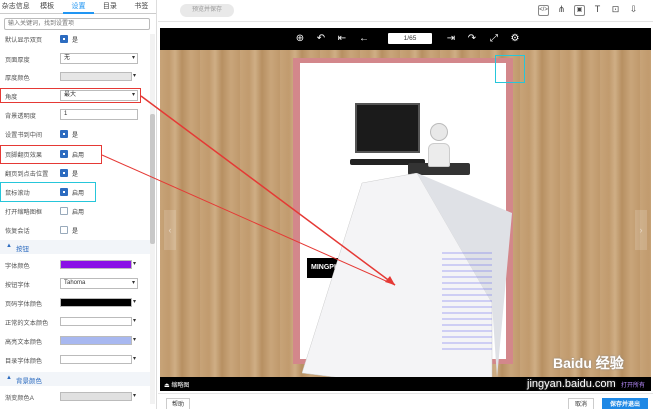  Describe the element at coordinates (47, 7) in the screenshot. I see `tab-template: 模板` at that location.